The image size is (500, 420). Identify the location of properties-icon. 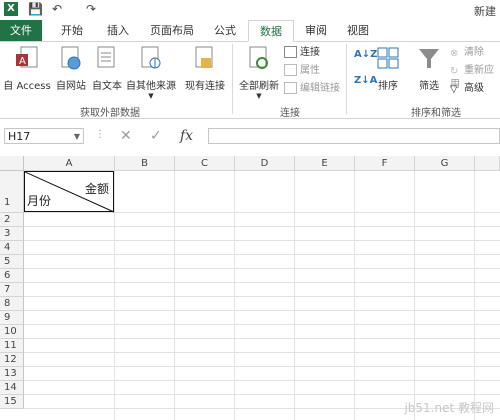
(290, 70).